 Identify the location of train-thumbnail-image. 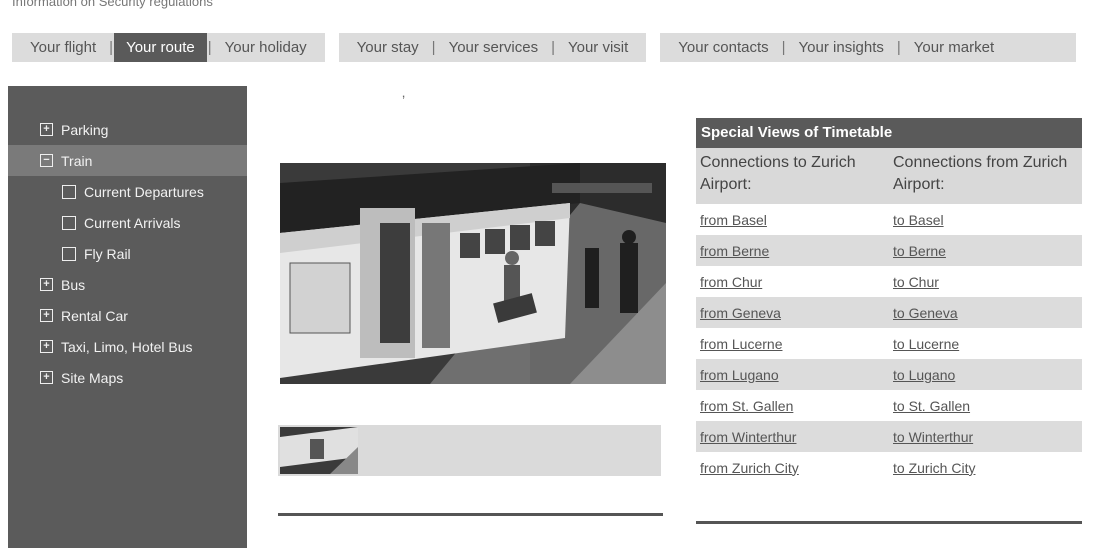
(319, 450).